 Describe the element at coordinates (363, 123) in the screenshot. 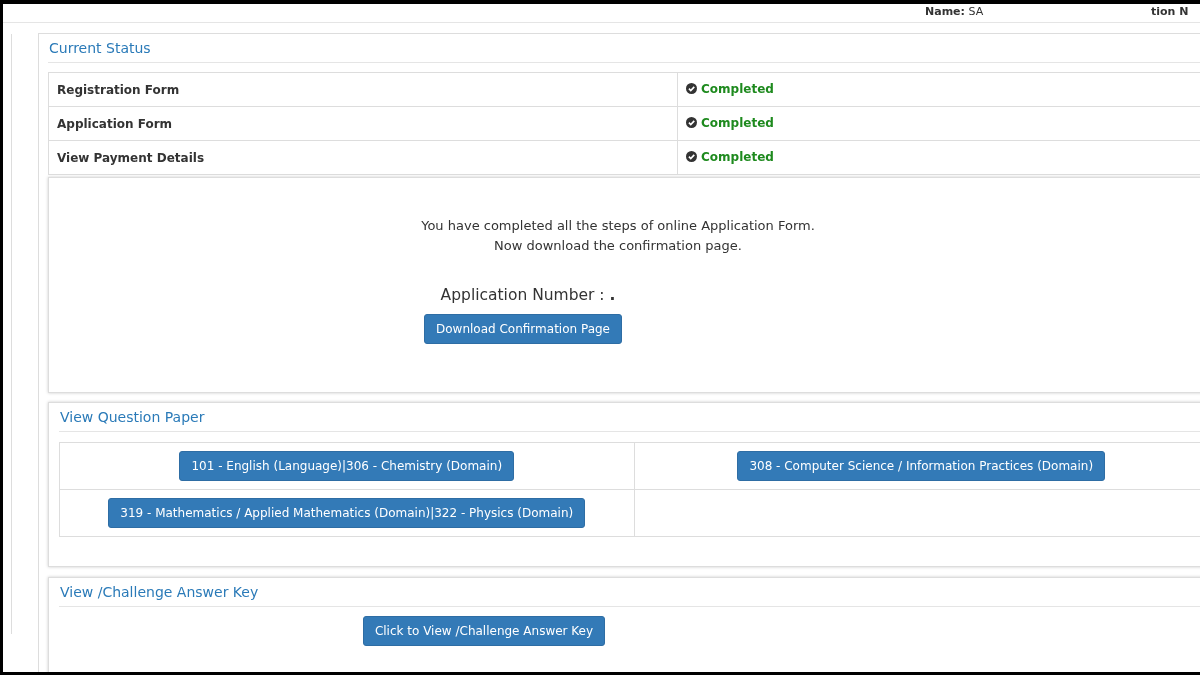

I see `table-cell: Application Form` at that location.